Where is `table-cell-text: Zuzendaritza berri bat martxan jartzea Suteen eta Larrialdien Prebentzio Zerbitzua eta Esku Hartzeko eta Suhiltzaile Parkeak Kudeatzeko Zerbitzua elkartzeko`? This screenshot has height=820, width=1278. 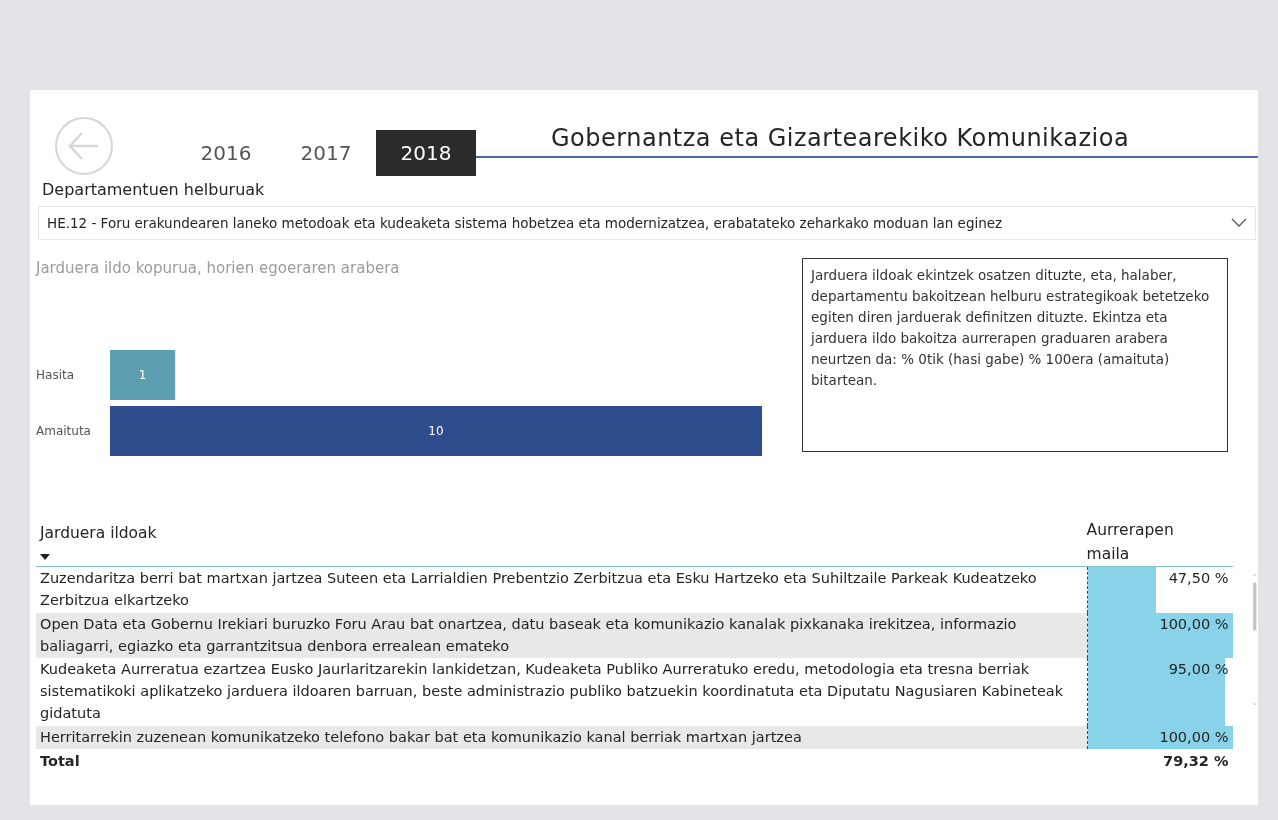
table-cell-text: Zuzendaritza berri bat martxan jartzea Suteen eta Larrialdien Prebentzio Zerbitzua eta Esku Hartzeko eta Suhiltzaile Parkeak Kudeatzeko Zerbitzua elkartzeko is located at coordinates (538, 590).